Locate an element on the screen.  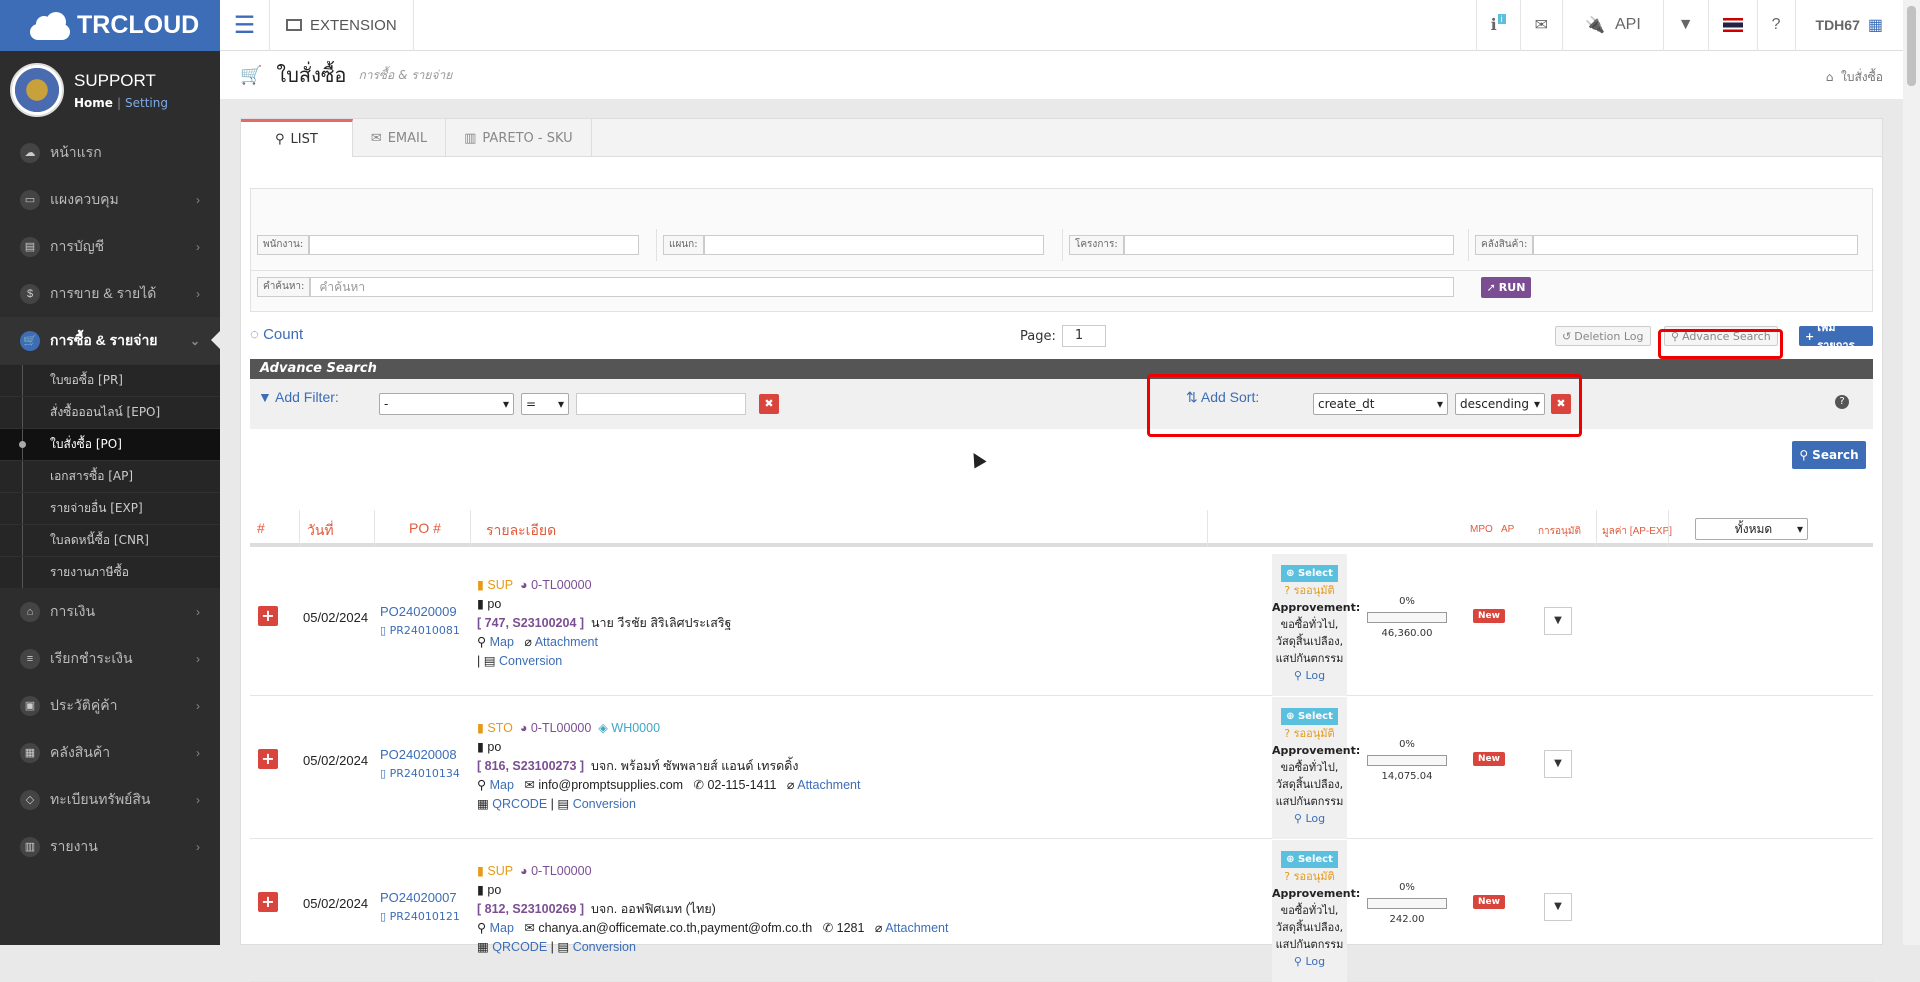
receipt-icon: ≡ is located at coordinates (30, 658).